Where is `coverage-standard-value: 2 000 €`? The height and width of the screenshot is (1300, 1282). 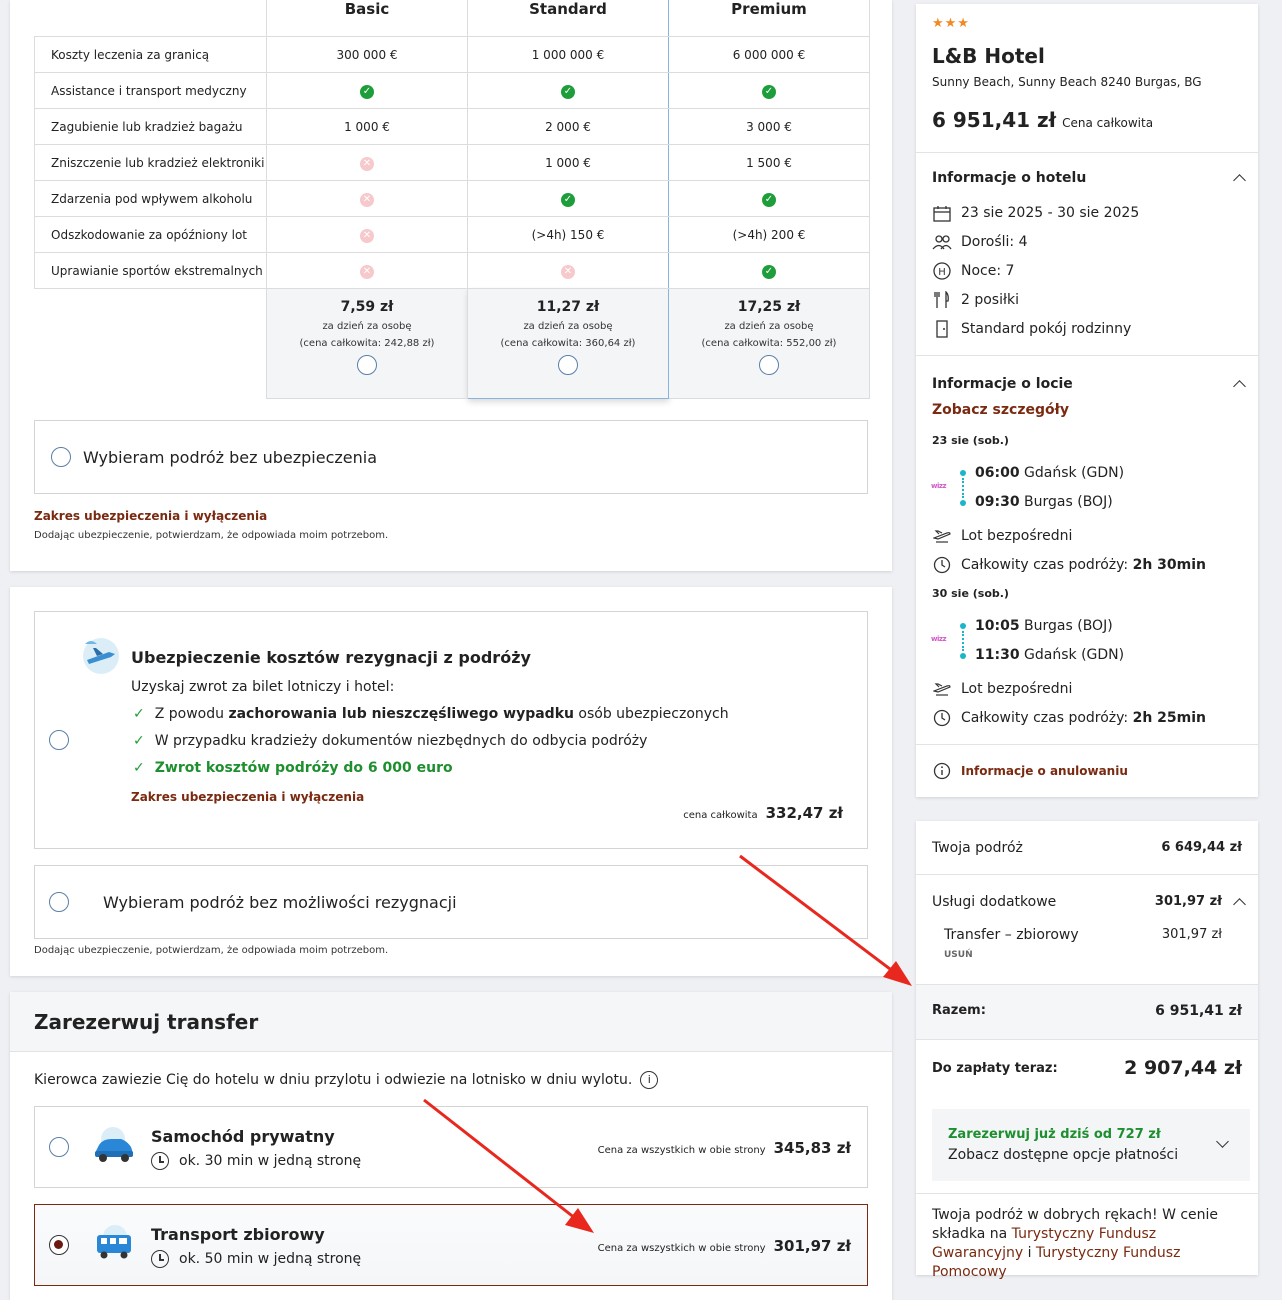 coverage-standard-value: 2 000 € is located at coordinates (568, 126).